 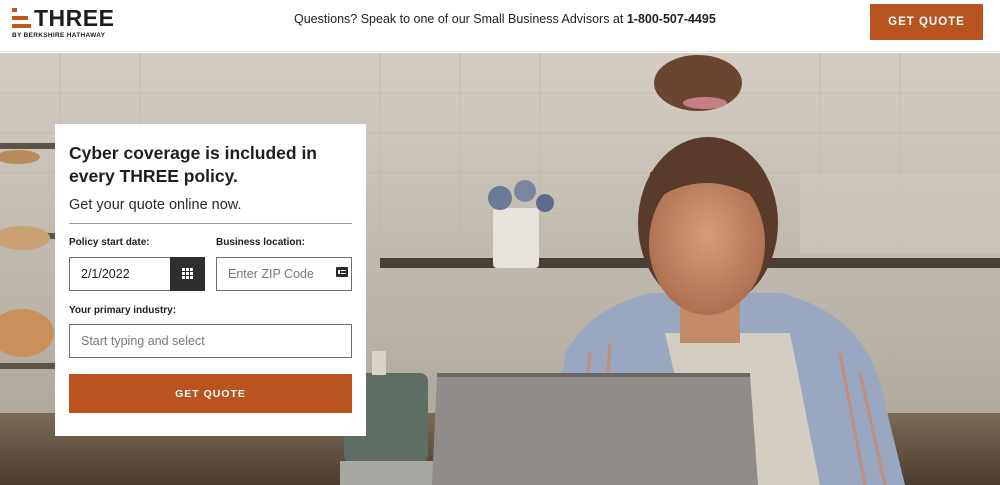 I want to click on form-get-quote-button: GET QUOTE, so click(x=210, y=393).